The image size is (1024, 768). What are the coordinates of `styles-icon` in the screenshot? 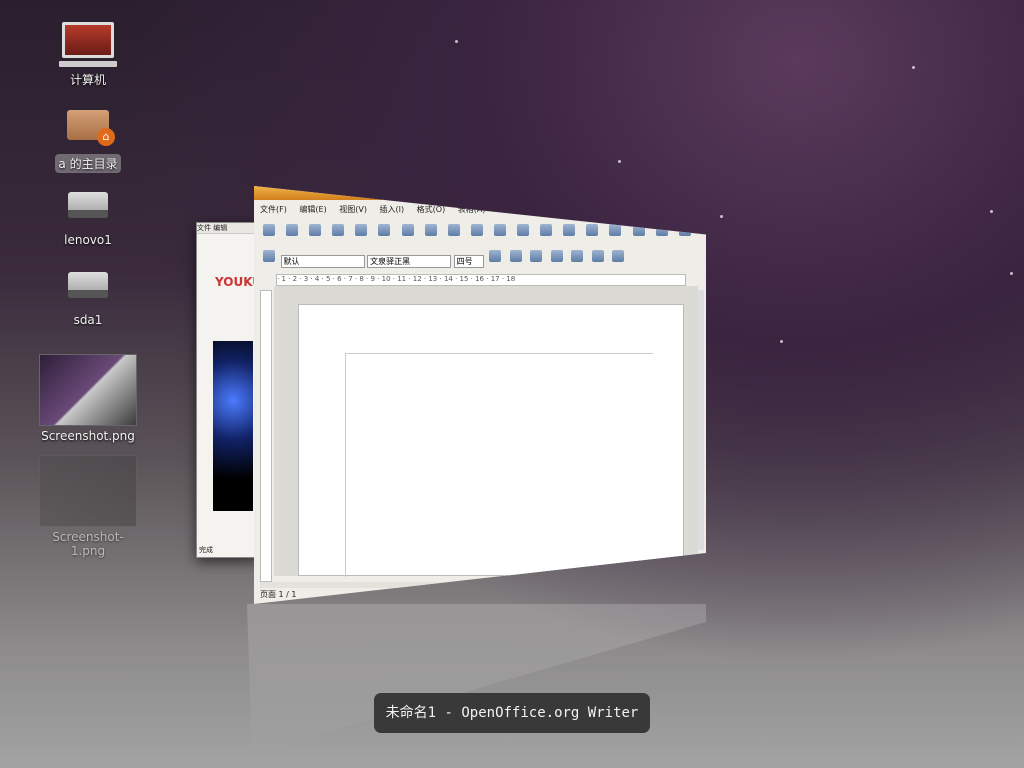 It's located at (269, 256).